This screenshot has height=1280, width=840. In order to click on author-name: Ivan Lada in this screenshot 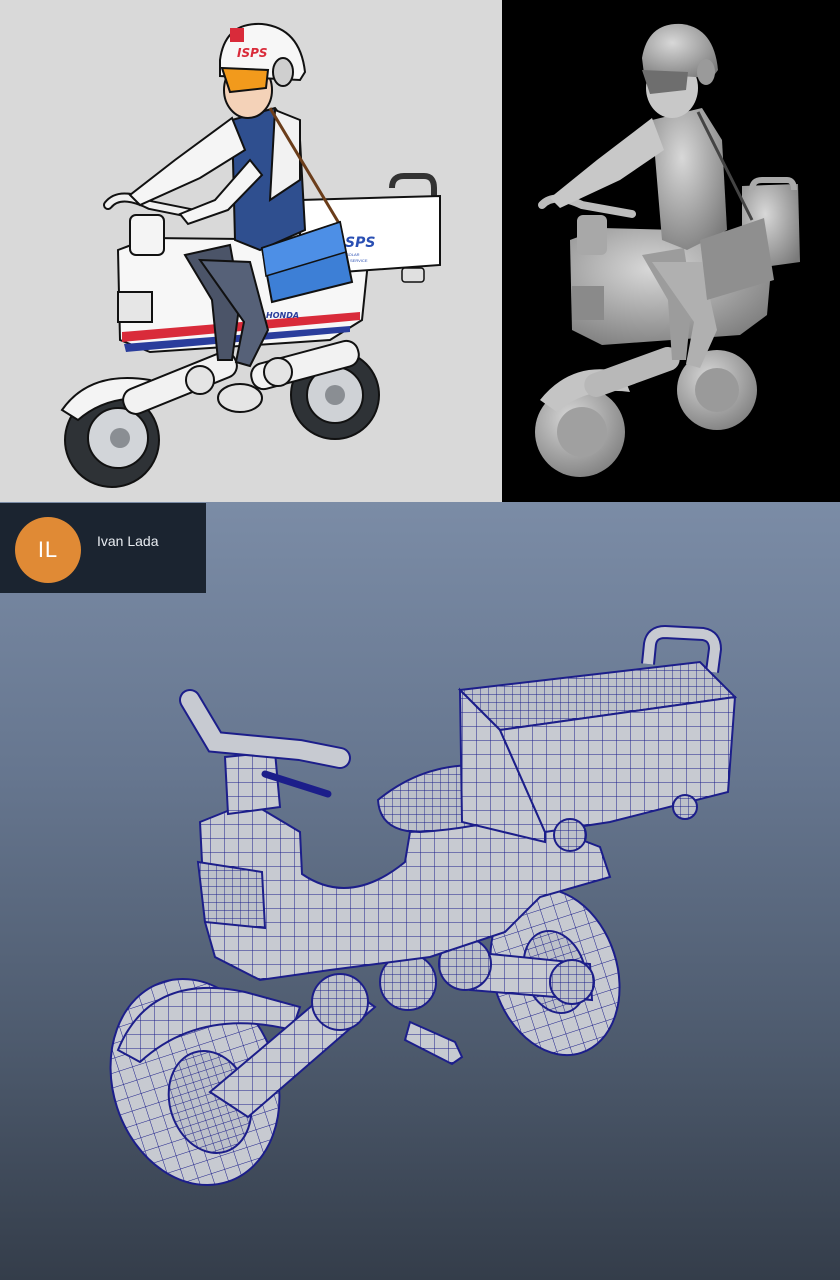, I will do `click(128, 541)`.